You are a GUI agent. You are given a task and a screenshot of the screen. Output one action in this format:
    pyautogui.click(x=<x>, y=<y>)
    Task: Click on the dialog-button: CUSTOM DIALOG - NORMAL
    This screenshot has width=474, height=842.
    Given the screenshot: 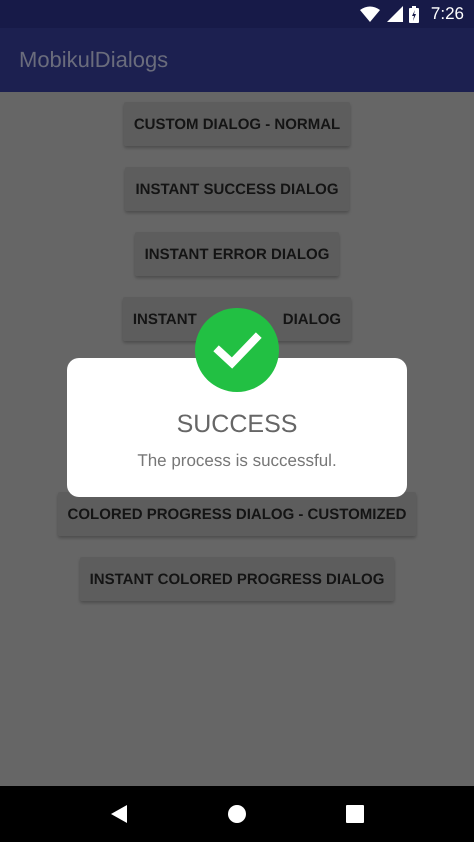 What is the action you would take?
    pyautogui.click(x=237, y=124)
    